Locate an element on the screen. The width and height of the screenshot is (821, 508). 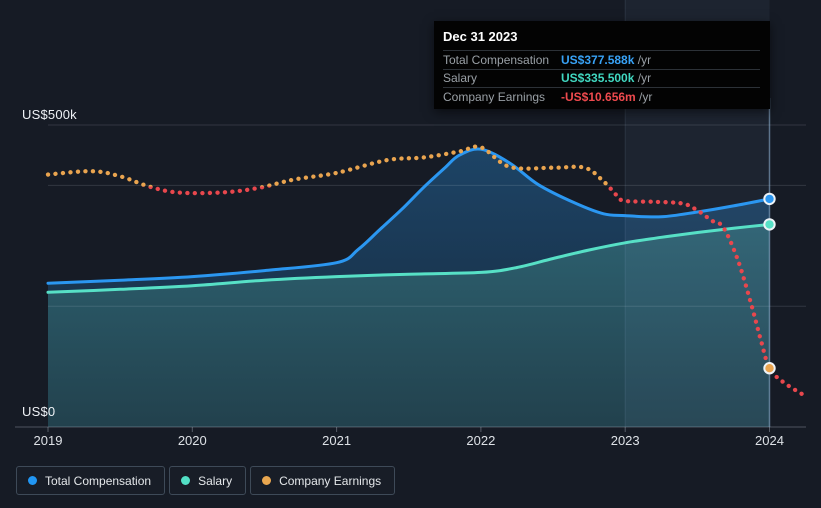
x-axis-label-2019: 2019 is located at coordinates (48, 440).